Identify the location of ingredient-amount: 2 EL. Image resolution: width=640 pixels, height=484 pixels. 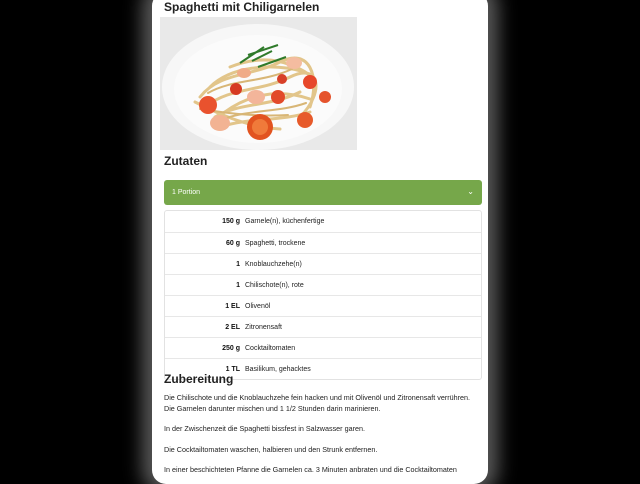
(232, 327).